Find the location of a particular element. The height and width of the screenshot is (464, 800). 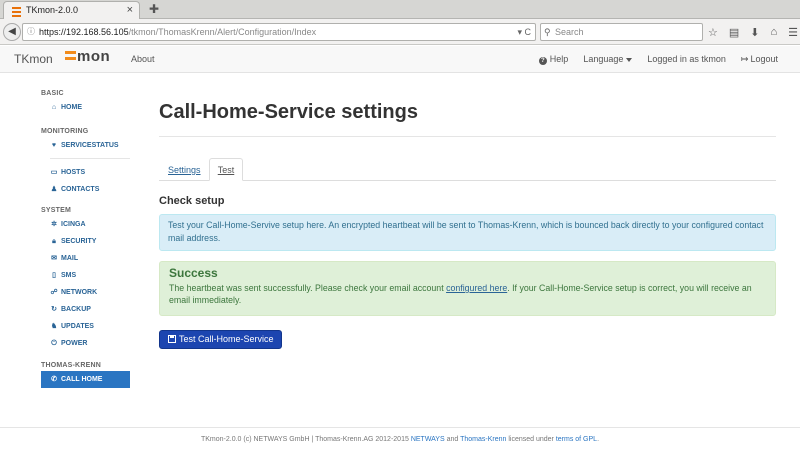

sidebar-item-label: SMS is located at coordinates (69, 275).